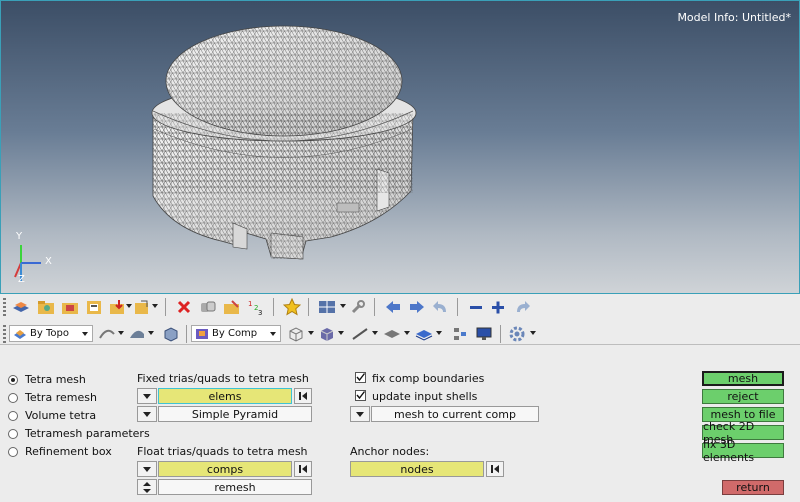 The width and height of the screenshot is (800, 502). What do you see at coordinates (118, 307) in the screenshot?
I see `export-icon` at bounding box center [118, 307].